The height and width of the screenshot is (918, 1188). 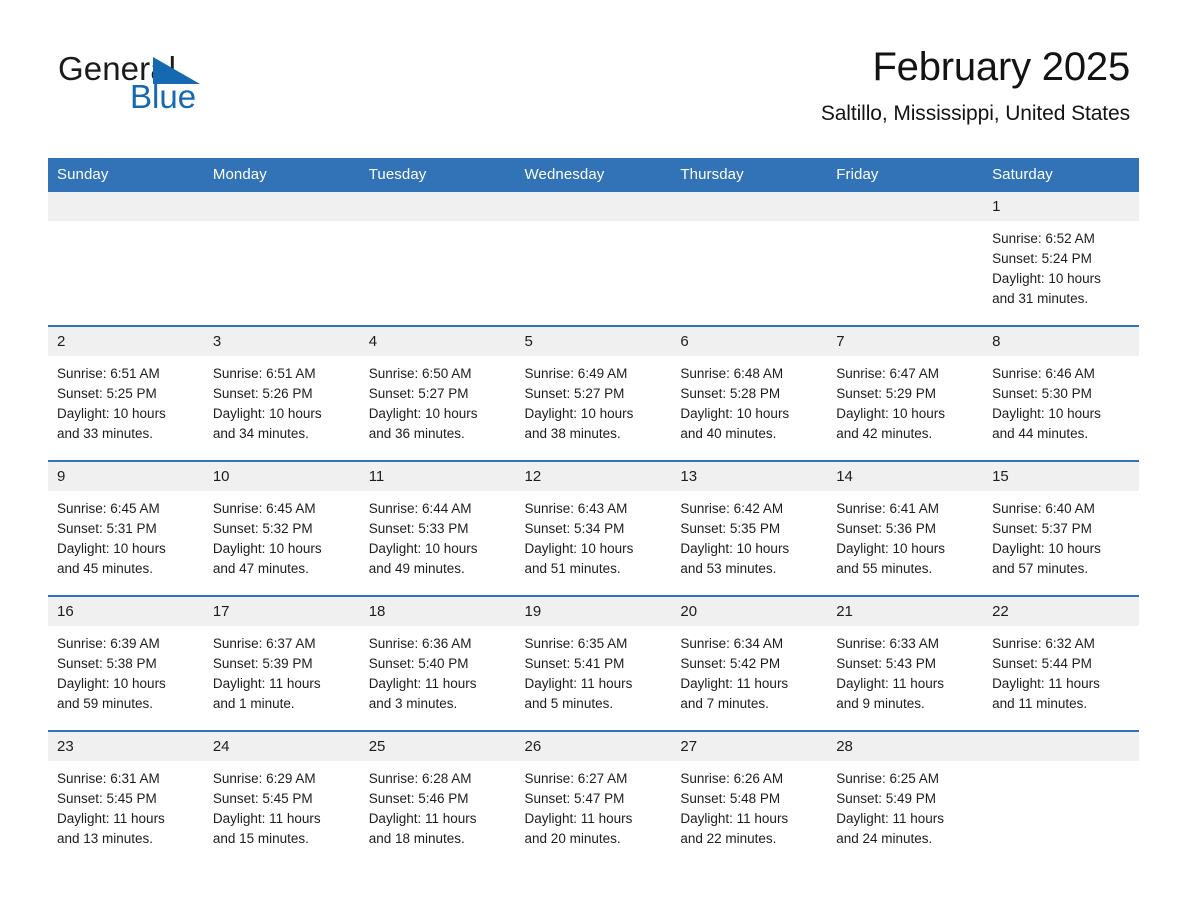 I want to click on general-blue-logo: General Blue, so click(x=168, y=88).